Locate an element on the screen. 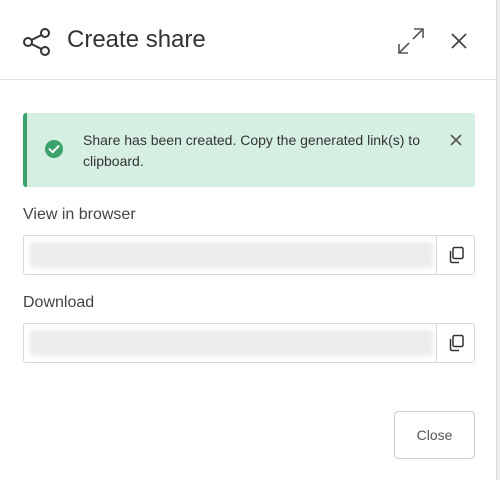 This screenshot has height=480, width=500. close-button: Close is located at coordinates (434, 435).